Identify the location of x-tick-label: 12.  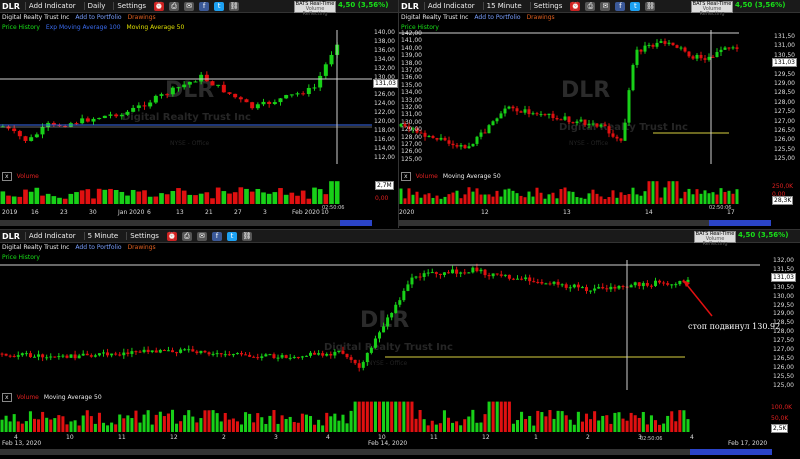
(174, 437).